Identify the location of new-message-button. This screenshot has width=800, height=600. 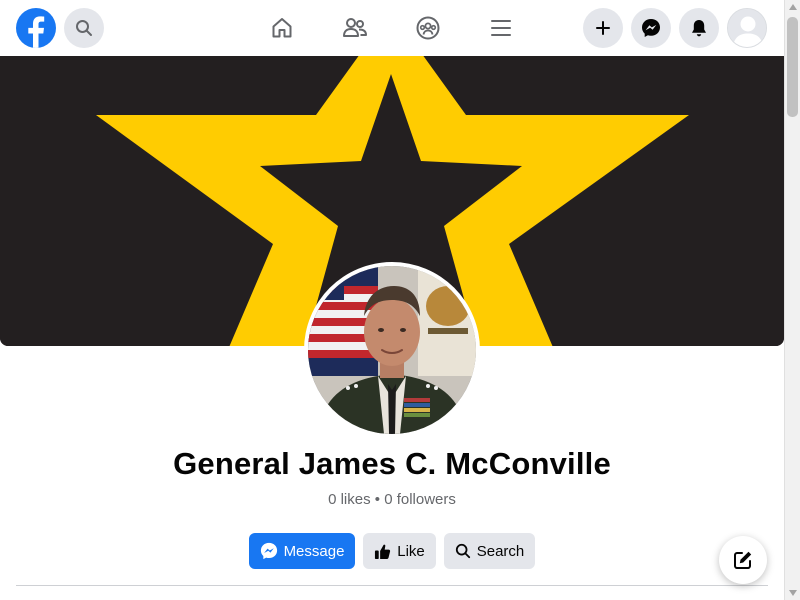
(743, 560).